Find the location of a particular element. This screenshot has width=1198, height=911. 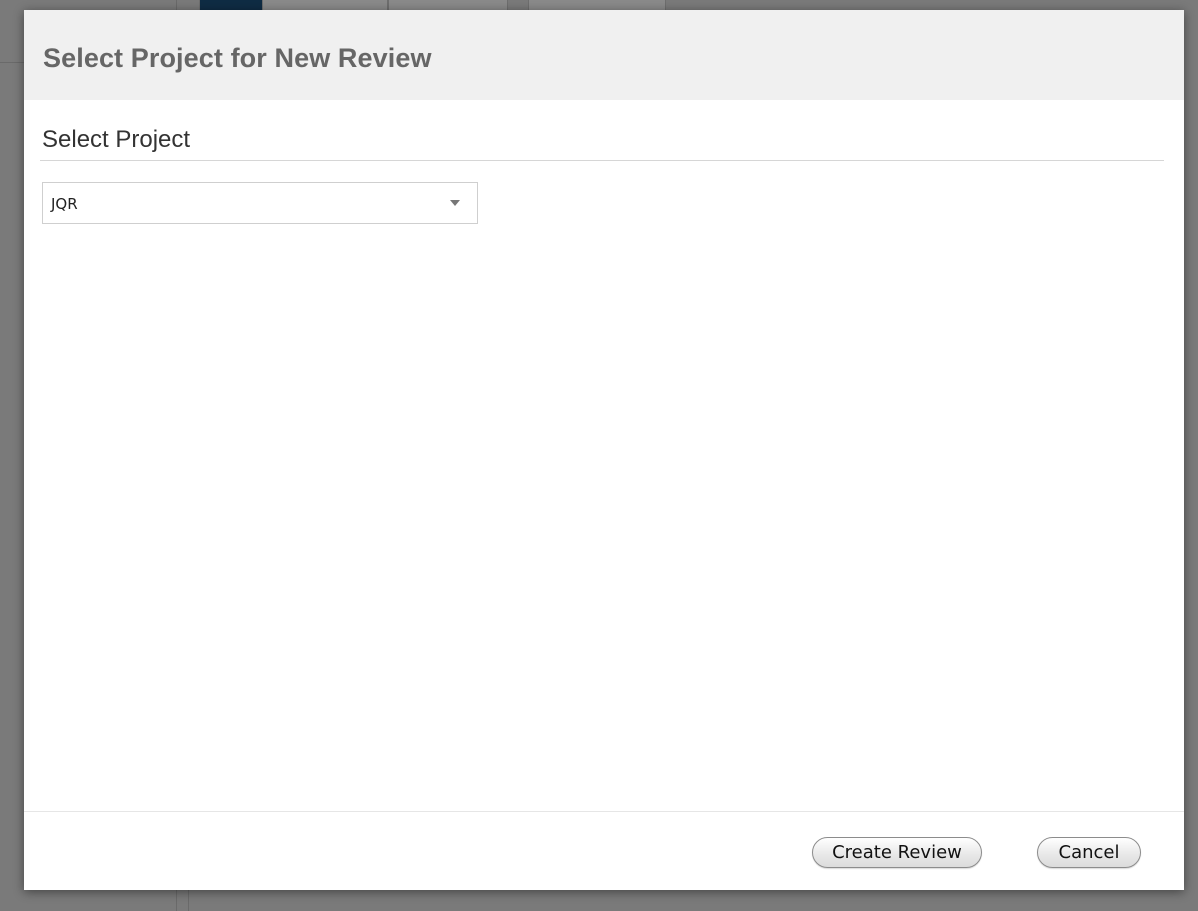

dialog-title: Select Project for New Review is located at coordinates (237, 58).